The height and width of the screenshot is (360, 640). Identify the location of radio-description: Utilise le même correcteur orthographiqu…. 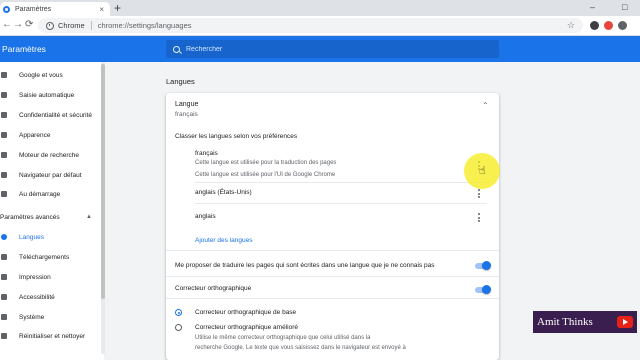
(283, 338).